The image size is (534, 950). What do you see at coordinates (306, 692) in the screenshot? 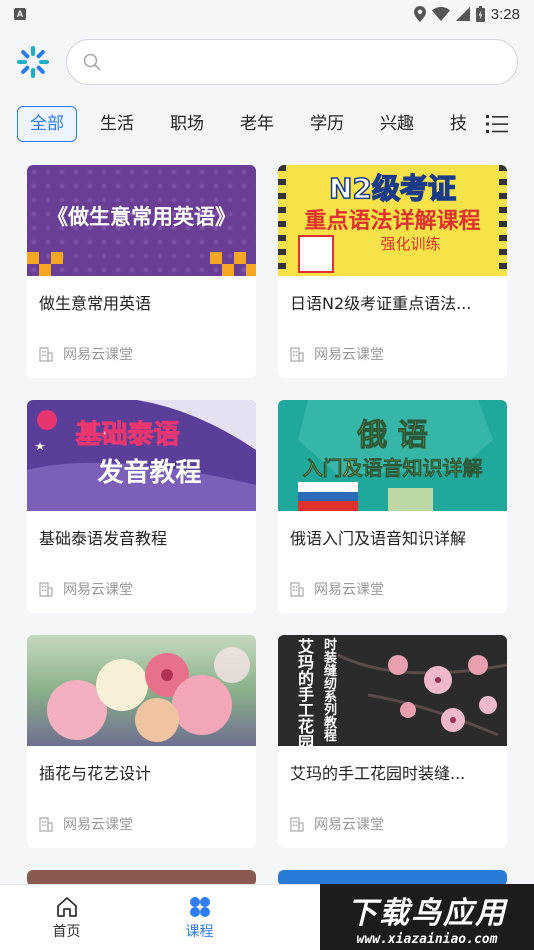
I see `thumbnail-caption: 艾玛的手工花园` at bounding box center [306, 692].